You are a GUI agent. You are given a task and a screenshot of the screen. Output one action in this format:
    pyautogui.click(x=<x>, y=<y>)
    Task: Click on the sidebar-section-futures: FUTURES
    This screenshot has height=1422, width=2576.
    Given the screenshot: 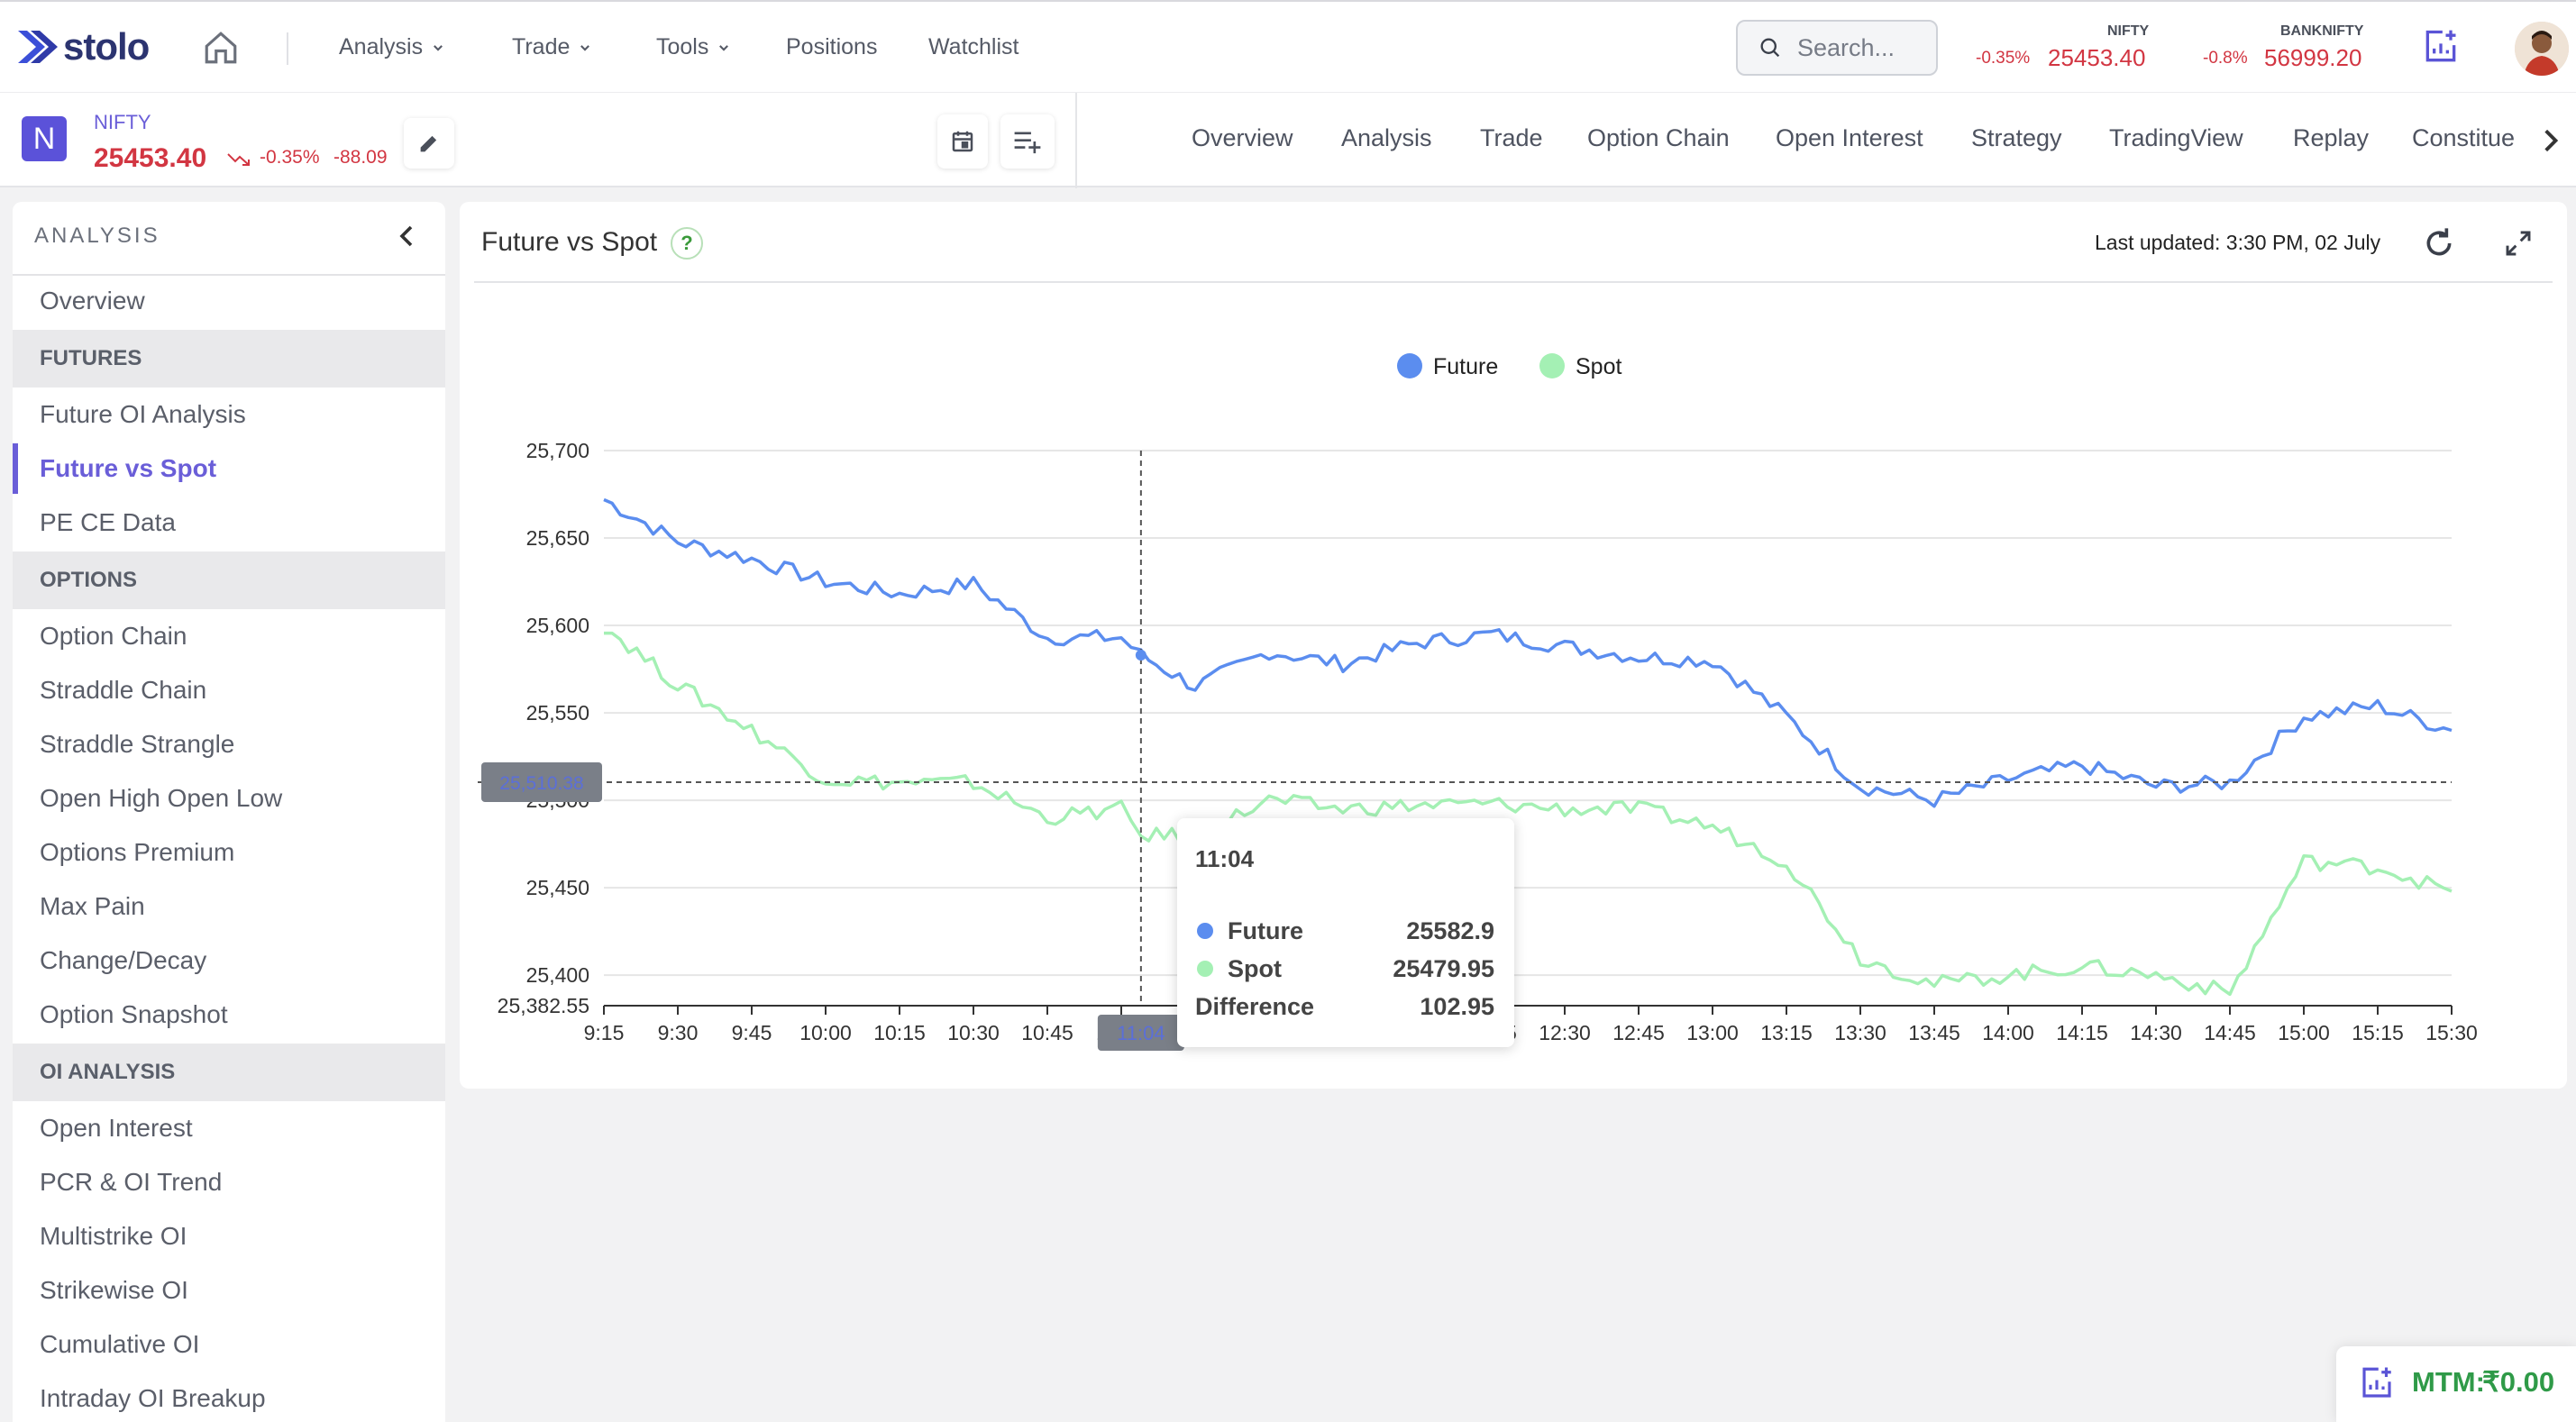 What is the action you would take?
    pyautogui.click(x=229, y=358)
    